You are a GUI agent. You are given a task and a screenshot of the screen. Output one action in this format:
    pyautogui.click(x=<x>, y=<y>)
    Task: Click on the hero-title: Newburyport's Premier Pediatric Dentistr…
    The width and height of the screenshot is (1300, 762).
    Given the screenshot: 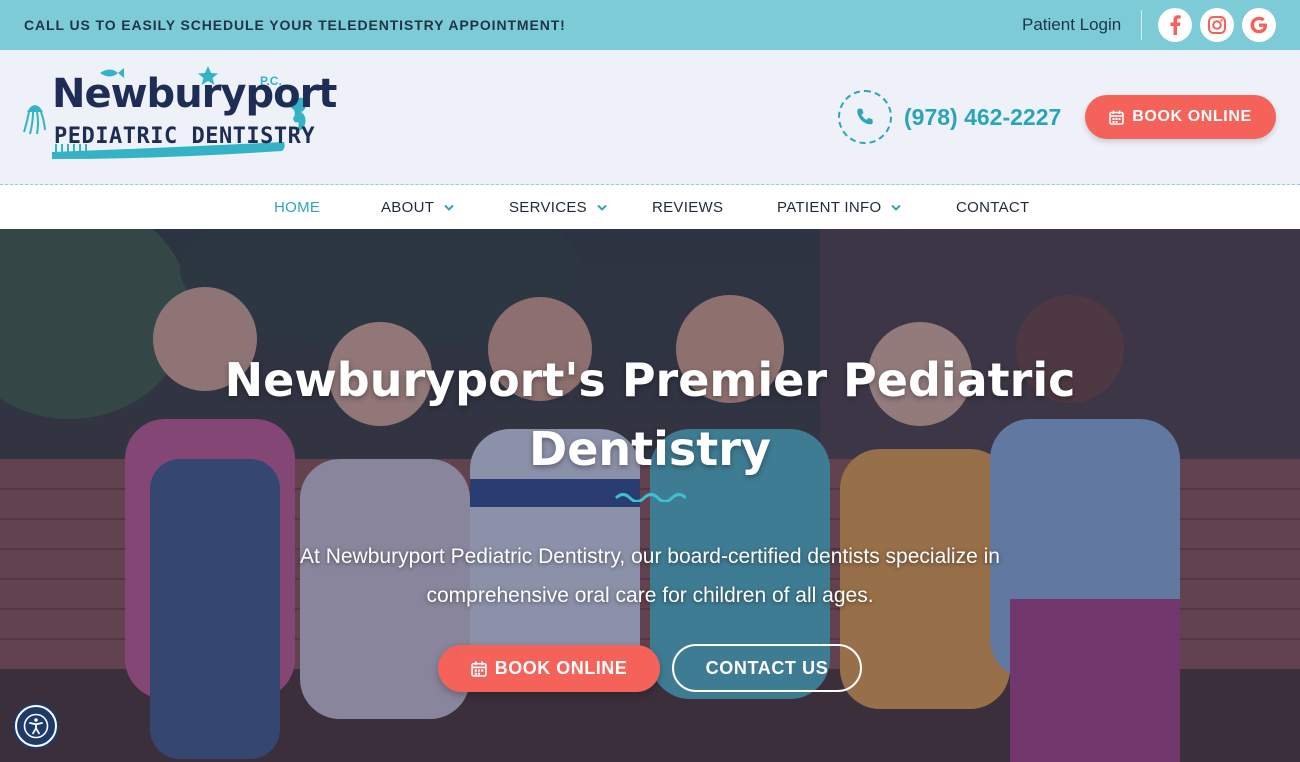 What is the action you would take?
    pyautogui.click(x=650, y=415)
    